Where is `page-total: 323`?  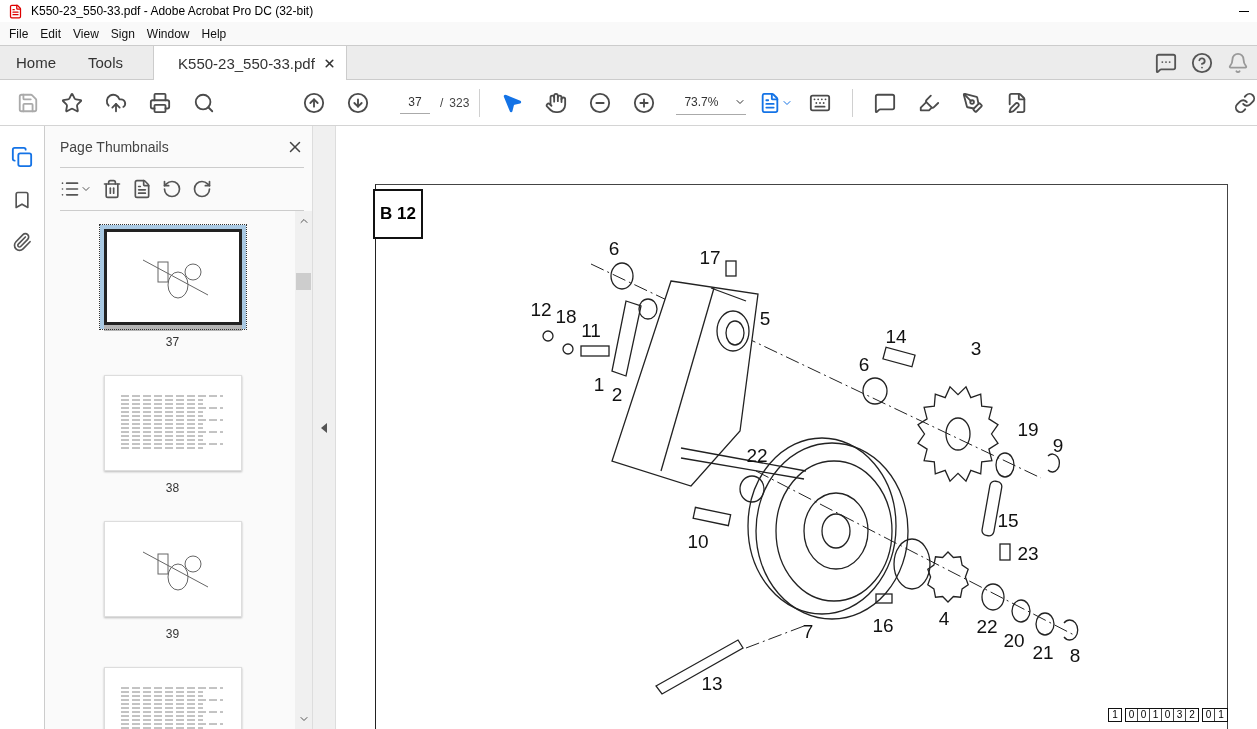 page-total: 323 is located at coordinates (459, 102).